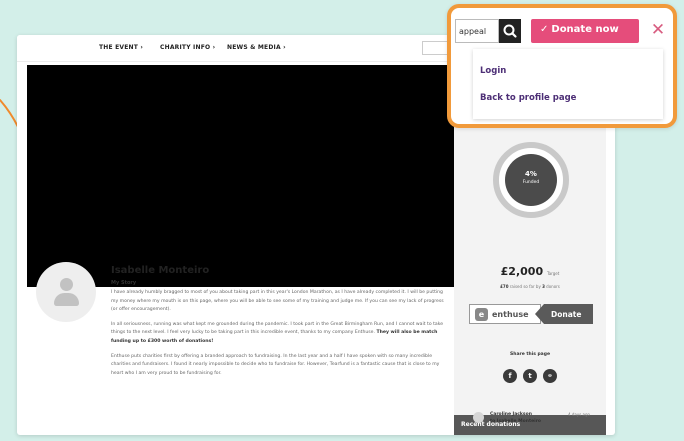  Describe the element at coordinates (510, 376) in the screenshot. I see `facebook-icon: f` at that location.